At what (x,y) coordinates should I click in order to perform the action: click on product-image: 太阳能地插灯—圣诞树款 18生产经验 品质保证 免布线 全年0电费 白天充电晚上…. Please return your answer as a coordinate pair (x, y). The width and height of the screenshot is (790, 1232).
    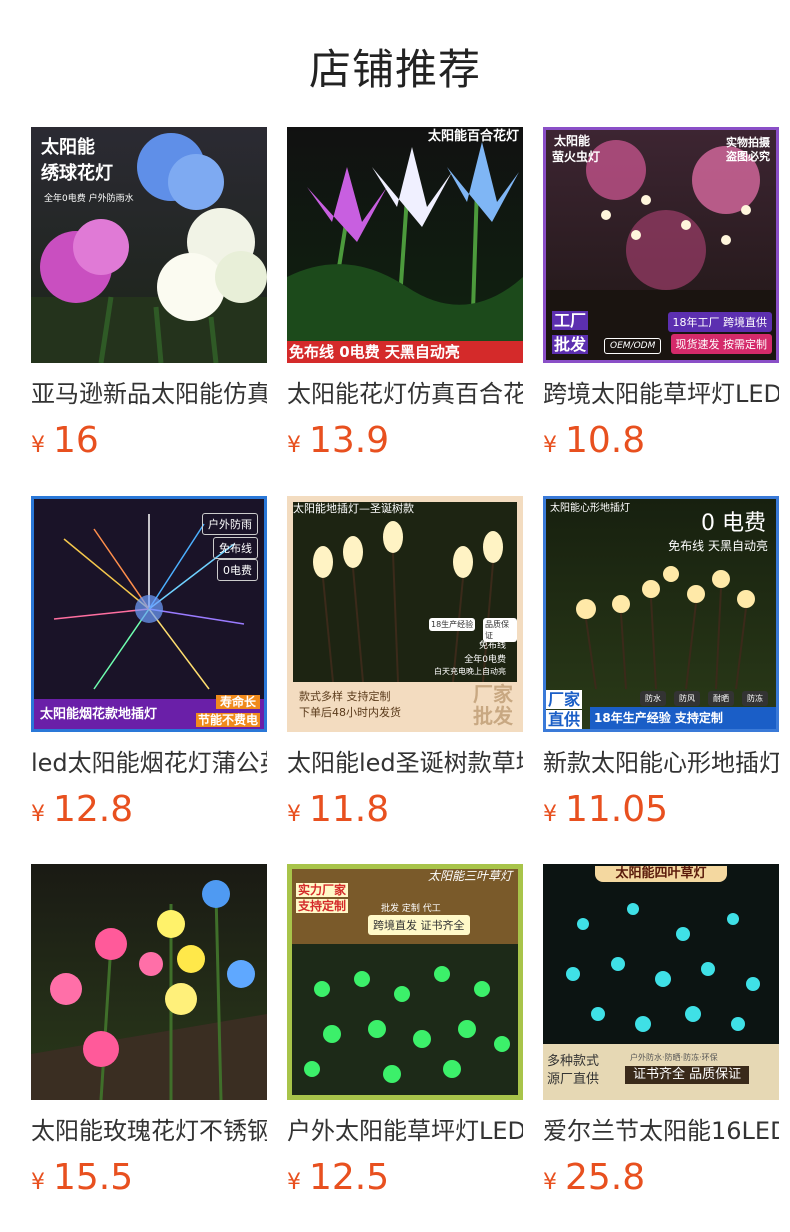
    Looking at the image, I should click on (405, 614).